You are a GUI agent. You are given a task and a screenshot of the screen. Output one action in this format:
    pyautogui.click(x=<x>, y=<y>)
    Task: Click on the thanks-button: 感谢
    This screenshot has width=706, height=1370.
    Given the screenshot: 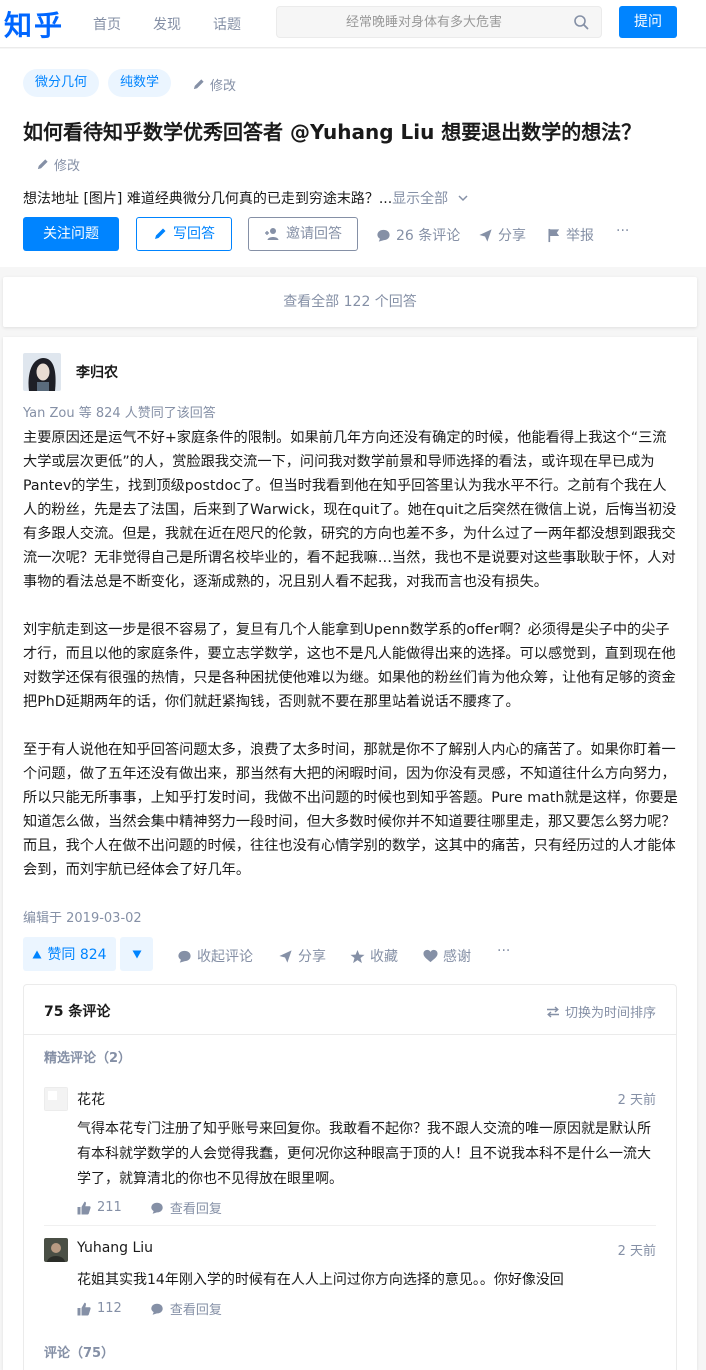 What is the action you would take?
    pyautogui.click(x=447, y=956)
    